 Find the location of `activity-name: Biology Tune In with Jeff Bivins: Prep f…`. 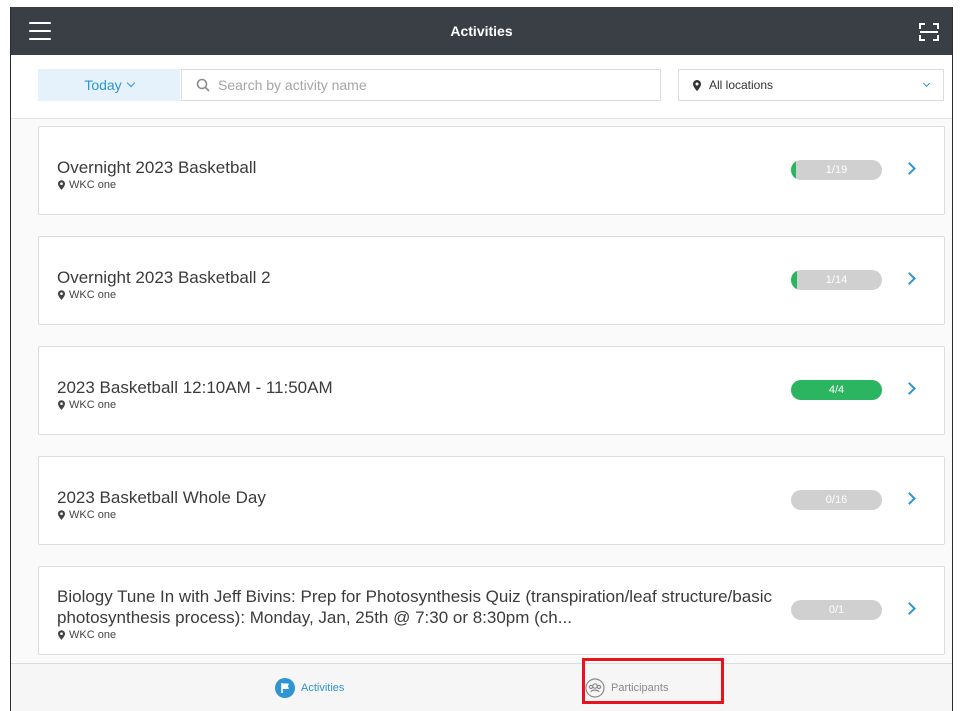

activity-name: Biology Tune In with Jeff Bivins: Prep f… is located at coordinates (414, 607).